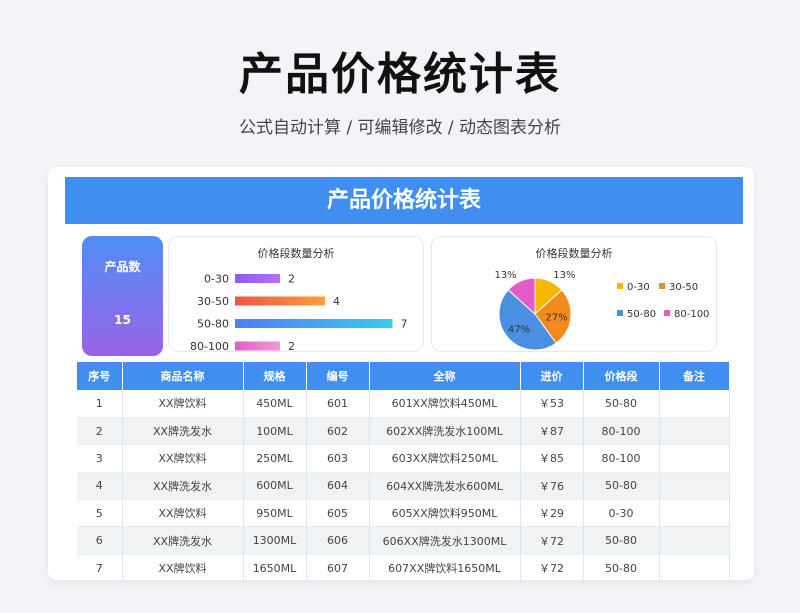 This screenshot has width=800, height=613. I want to click on column-header: 价格段, so click(621, 376).